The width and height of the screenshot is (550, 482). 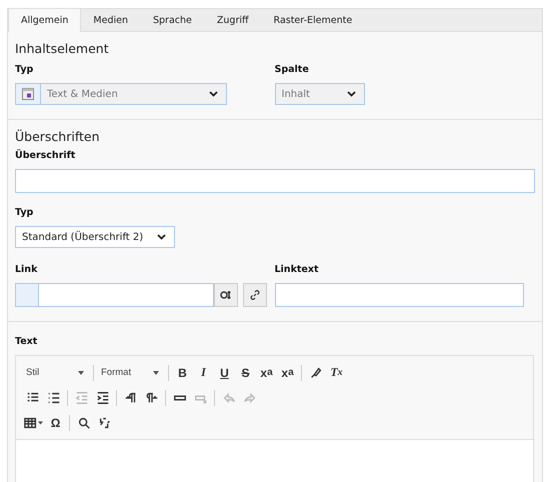 I want to click on brush-icon, so click(x=315, y=373).